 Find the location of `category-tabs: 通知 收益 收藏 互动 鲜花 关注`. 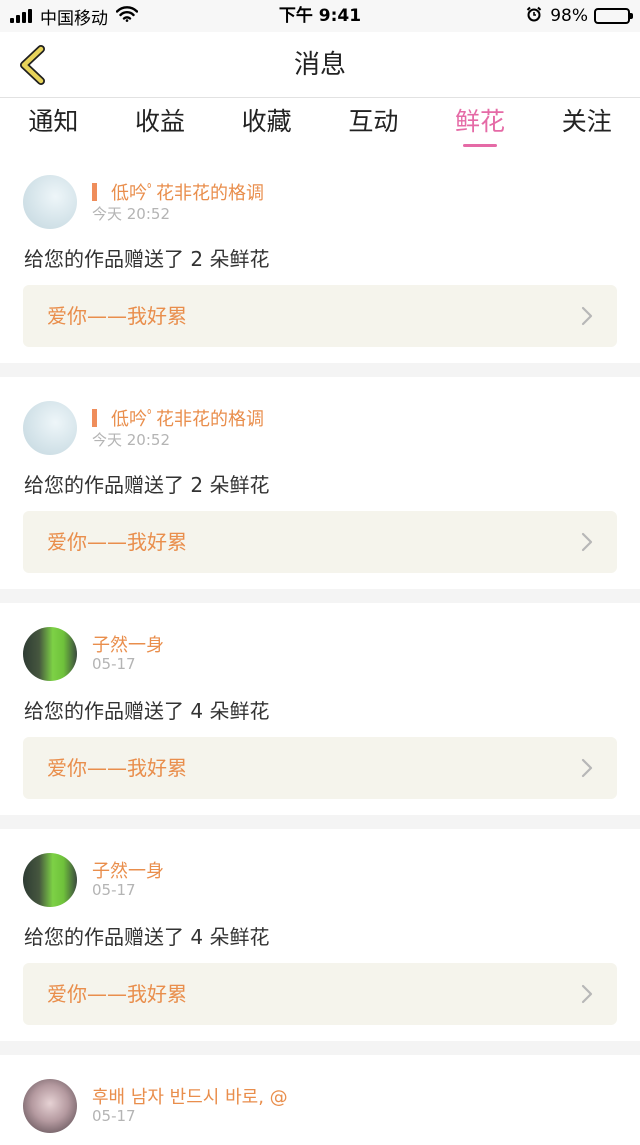

category-tabs: 通知 收益 收藏 互动 鲜花 关注 is located at coordinates (320, 125).